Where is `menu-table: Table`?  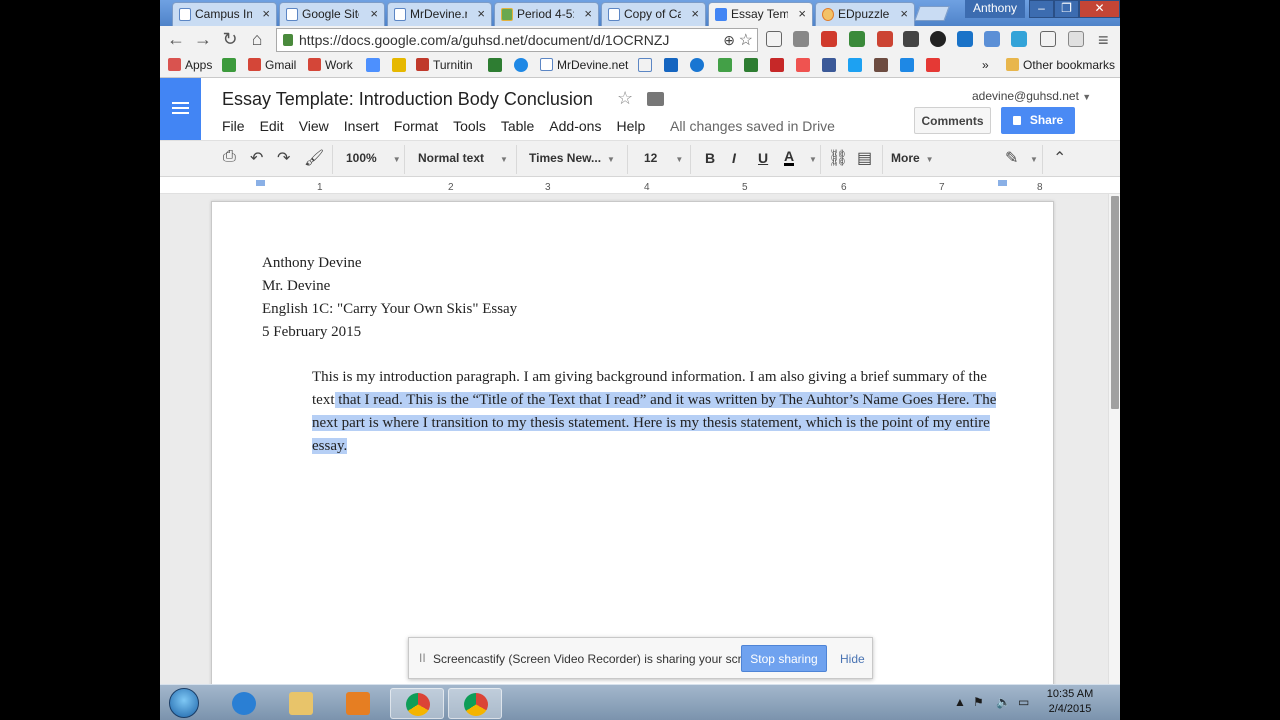 menu-table: Table is located at coordinates (517, 126).